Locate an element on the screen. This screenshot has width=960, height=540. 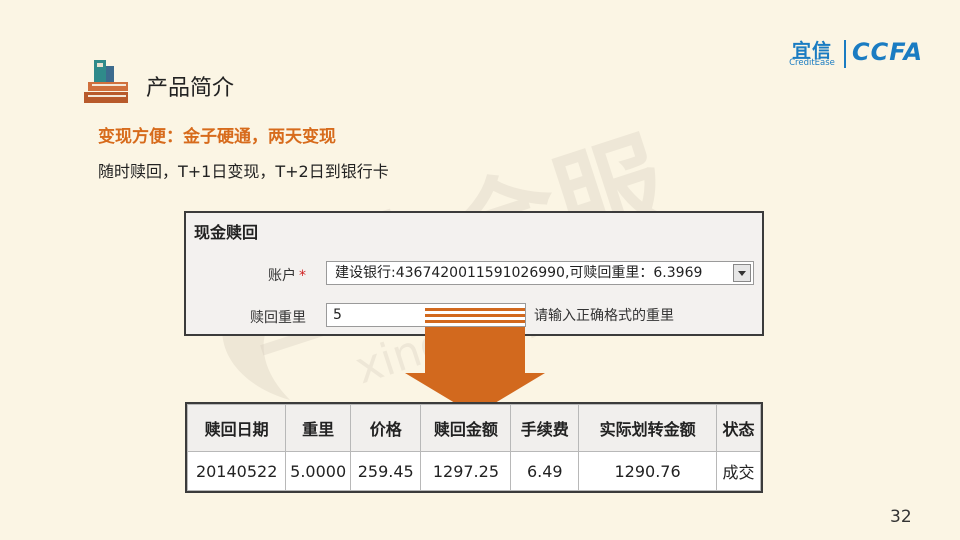
section-subtitle: 变现方便：金子硬通，两天变现 is located at coordinates (217, 137).